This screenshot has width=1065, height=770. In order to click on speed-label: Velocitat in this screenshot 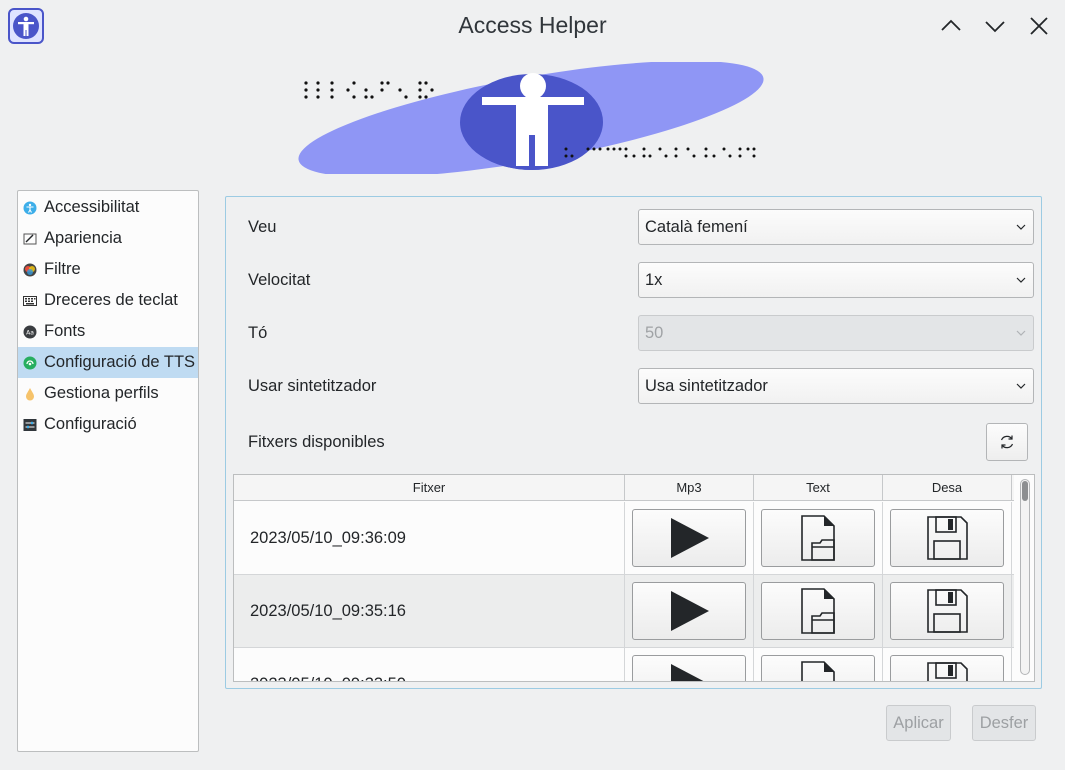, I will do `click(279, 280)`.